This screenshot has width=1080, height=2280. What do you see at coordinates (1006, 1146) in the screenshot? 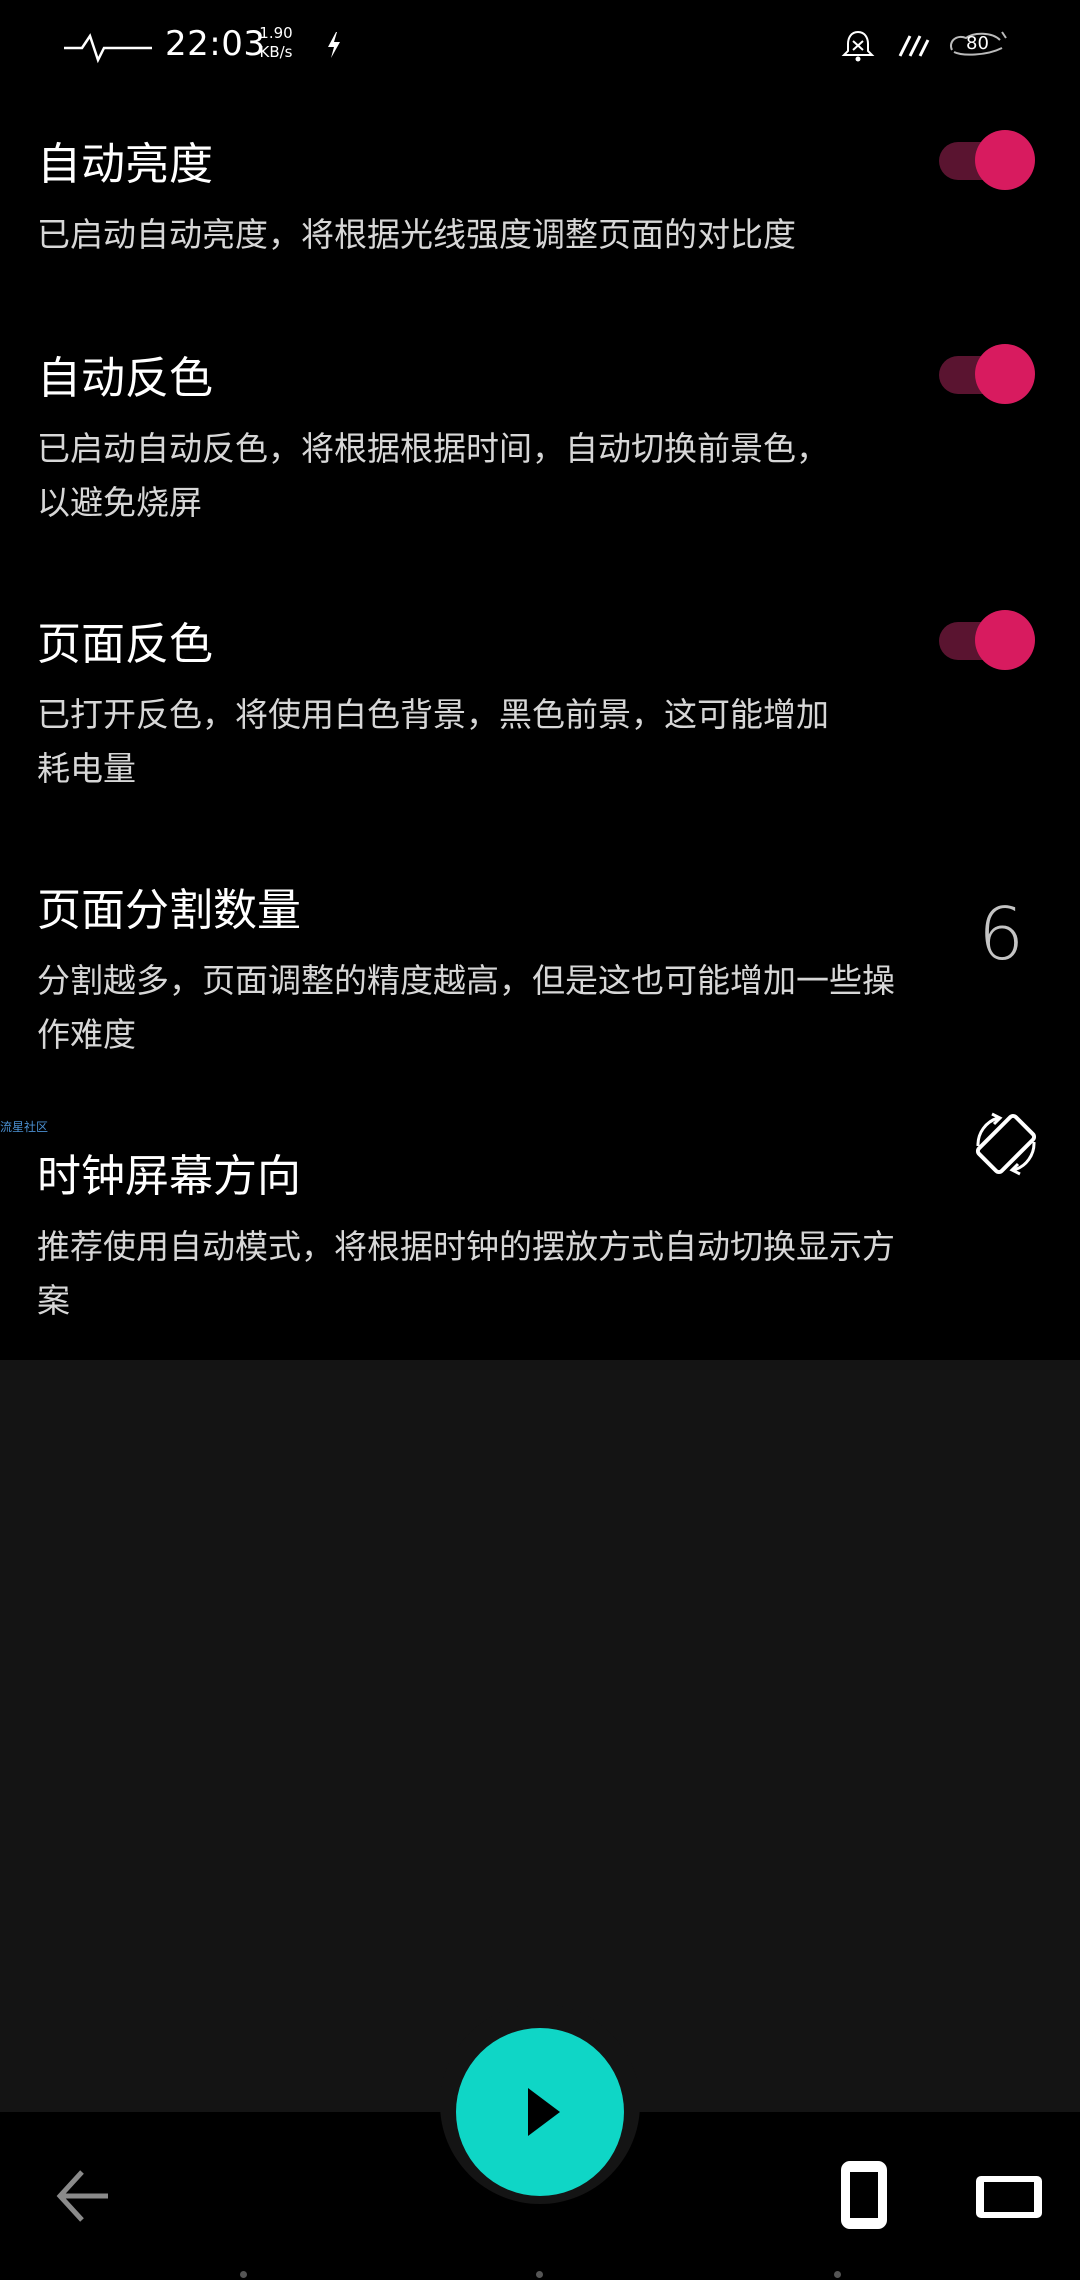
I see `screen-rotation-icon` at bounding box center [1006, 1146].